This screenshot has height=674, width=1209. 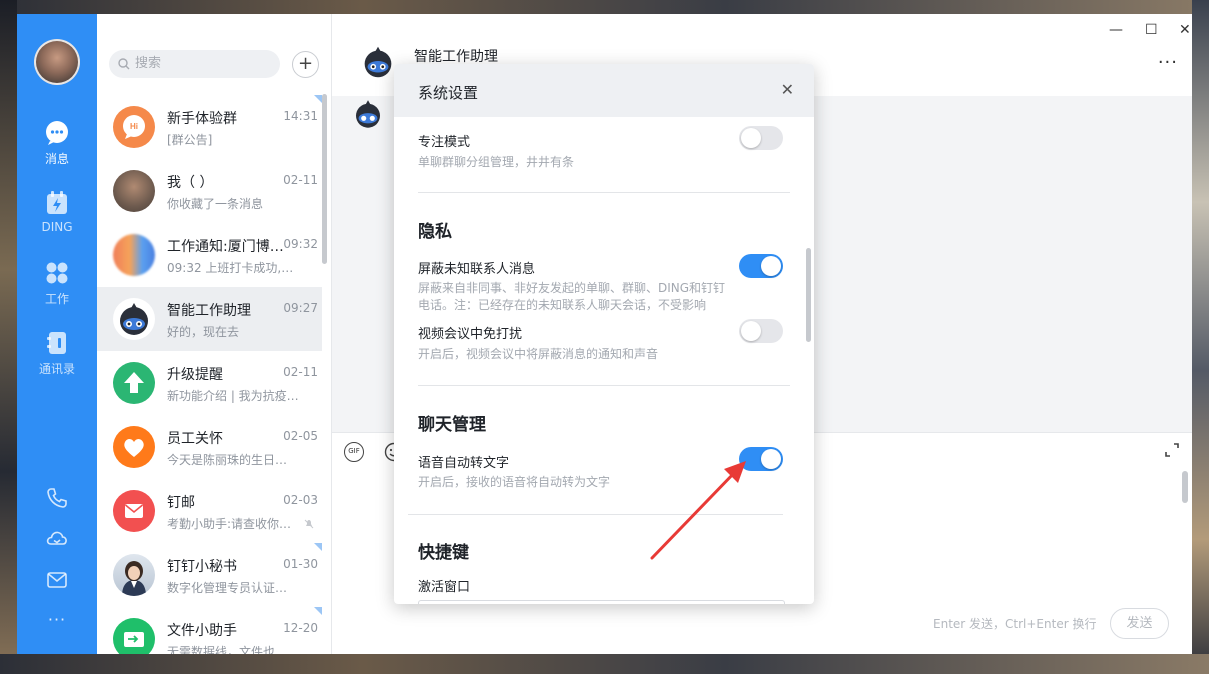 What do you see at coordinates (435, 232) in the screenshot?
I see `privacy-heading: 隐私` at bounding box center [435, 232].